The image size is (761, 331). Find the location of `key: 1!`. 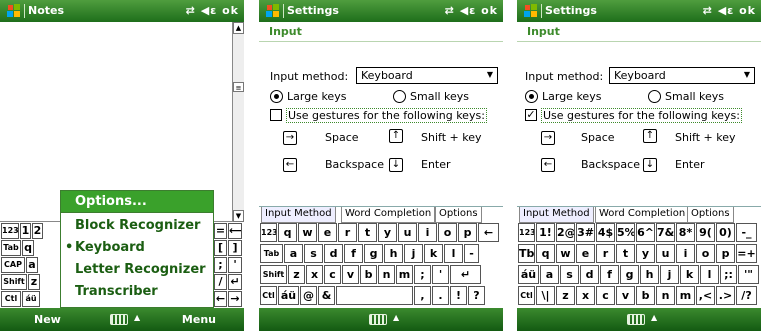

key: 1! is located at coordinates (545, 232).